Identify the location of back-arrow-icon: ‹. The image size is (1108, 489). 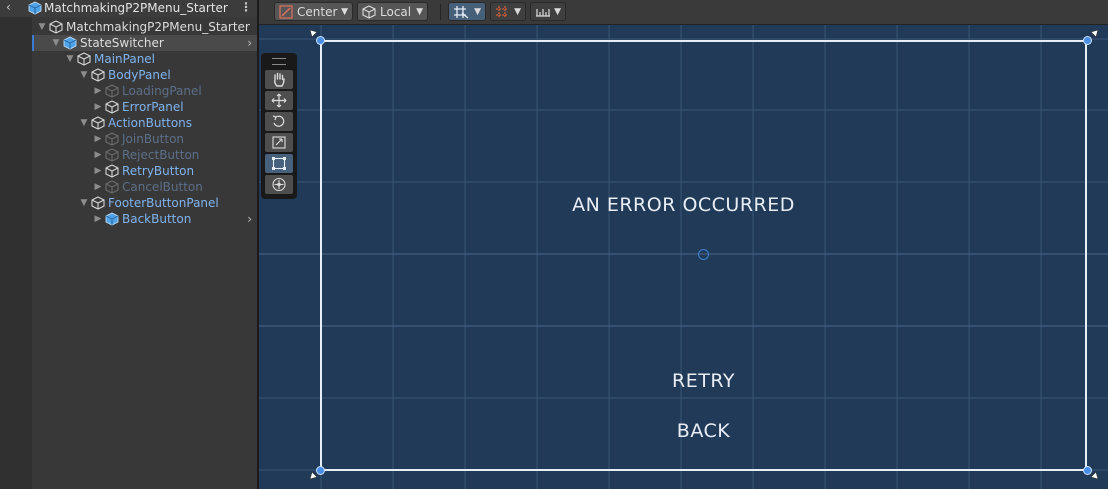
(8, 7).